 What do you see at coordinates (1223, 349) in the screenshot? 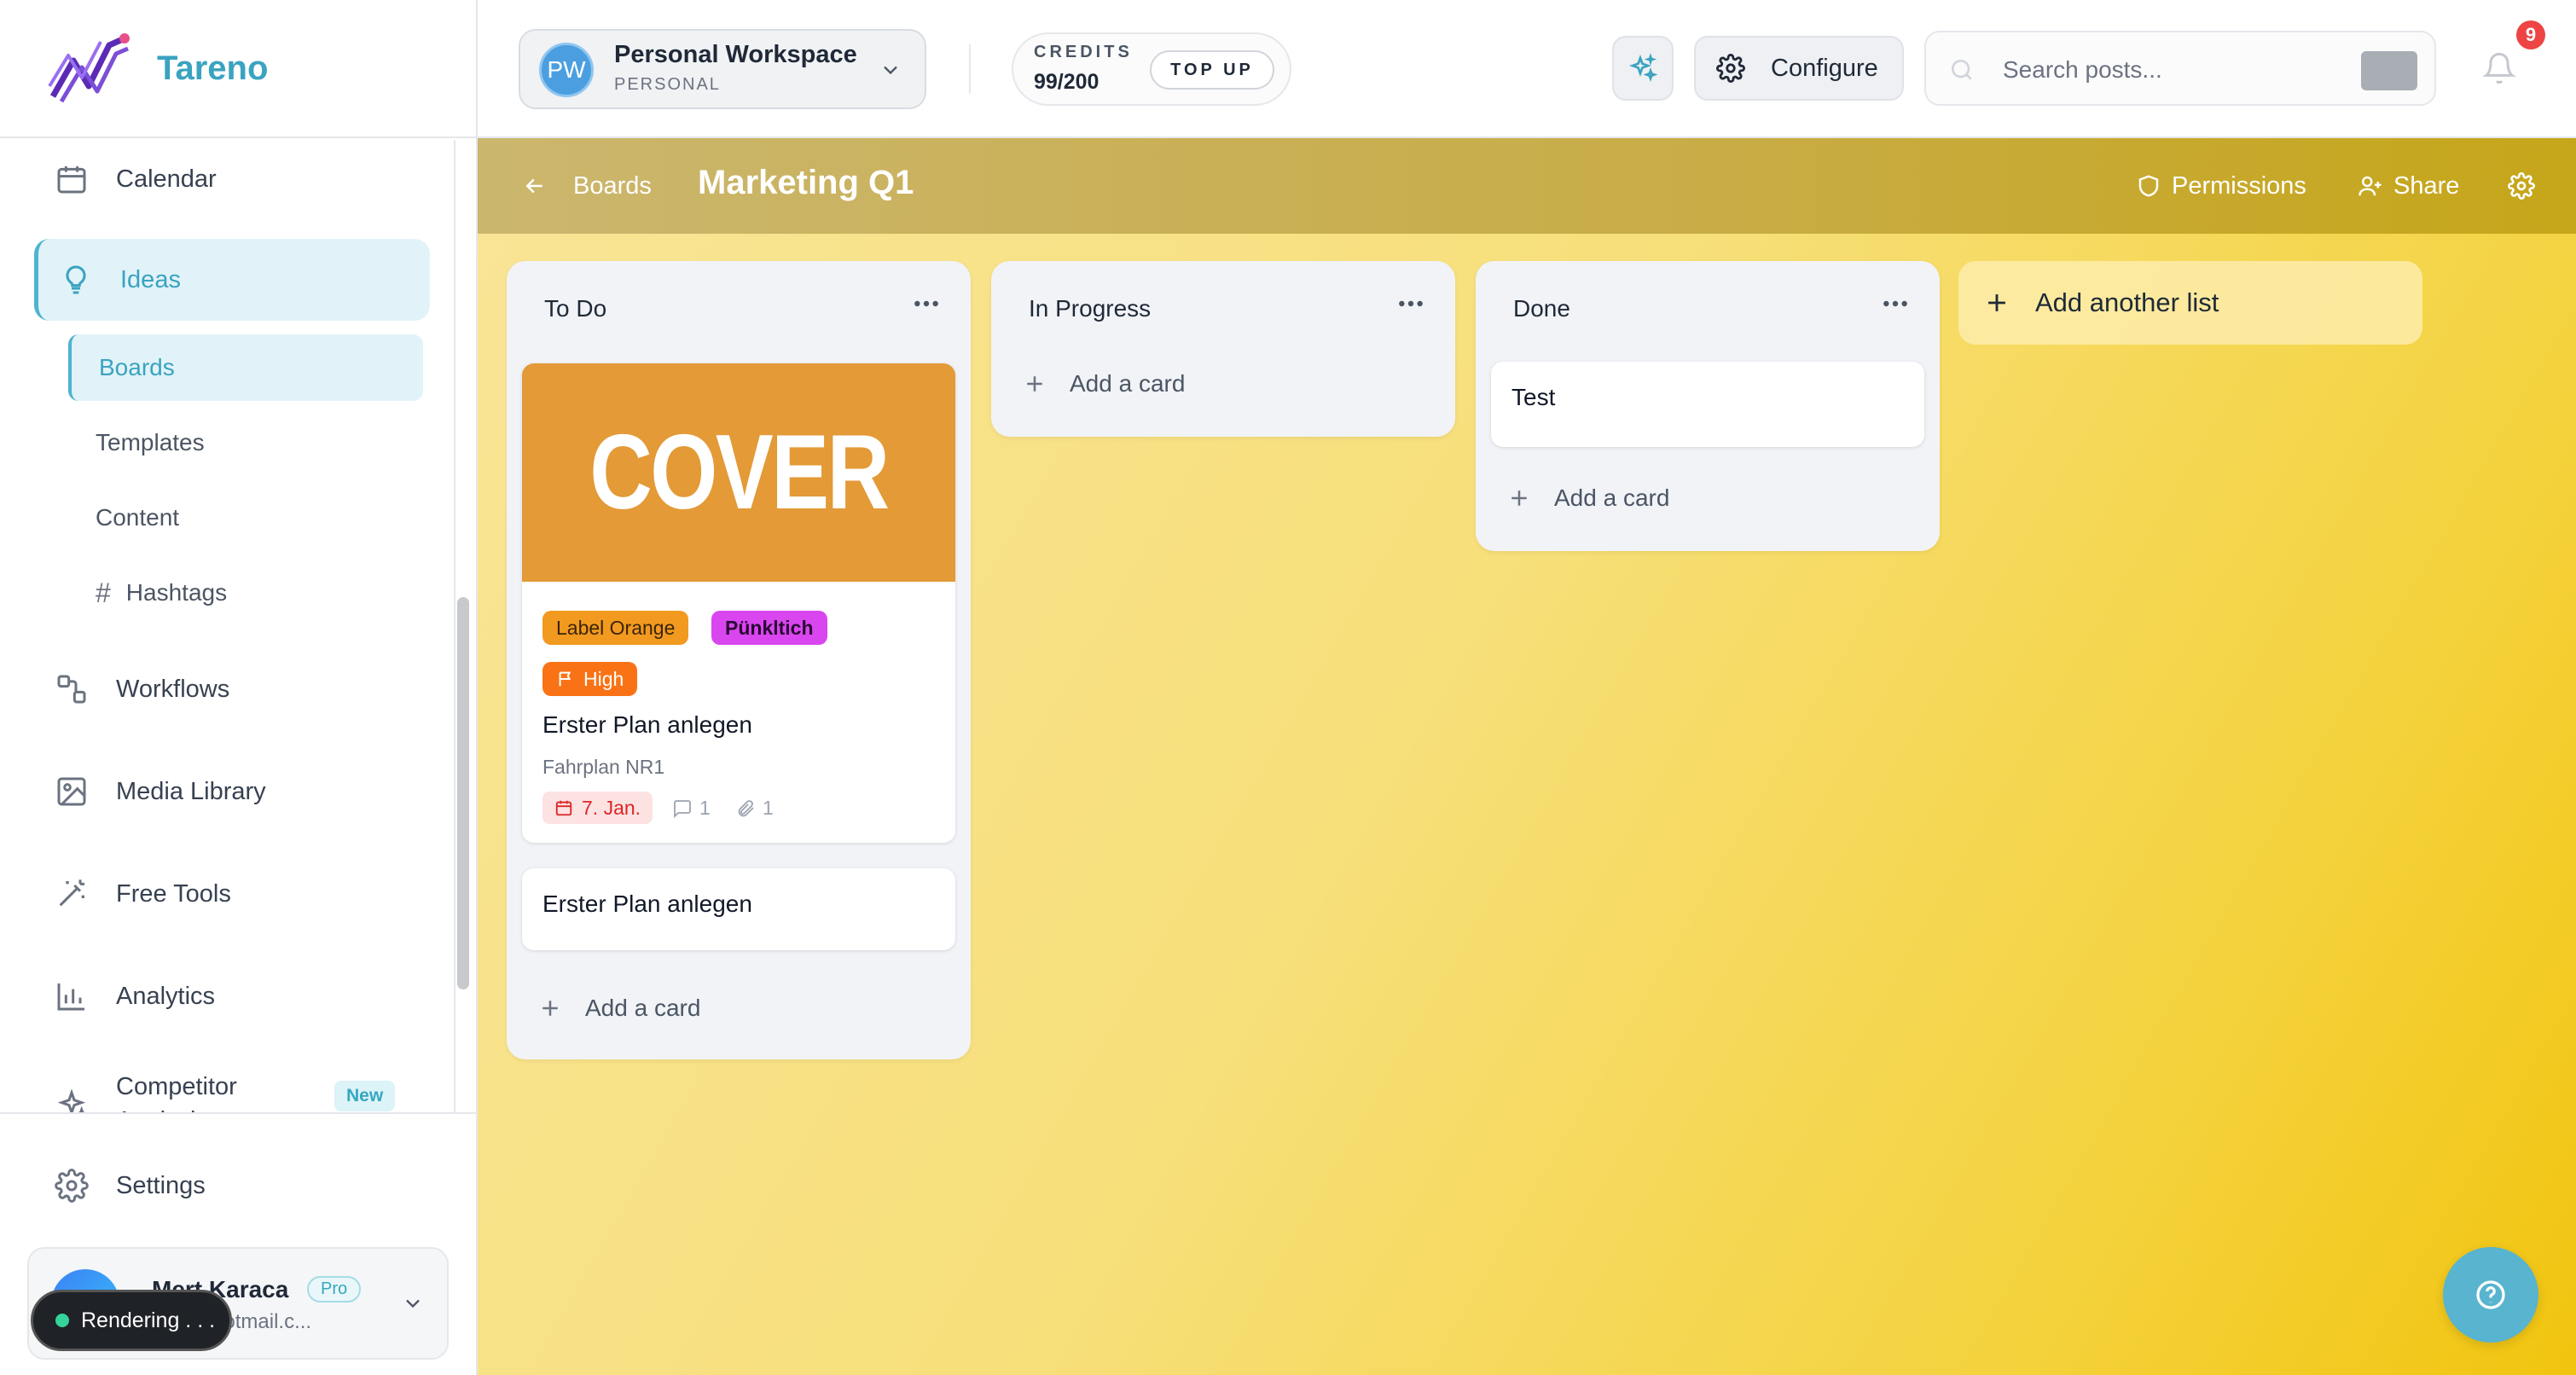
I see `list-in-progress: In Progress Add a card` at bounding box center [1223, 349].